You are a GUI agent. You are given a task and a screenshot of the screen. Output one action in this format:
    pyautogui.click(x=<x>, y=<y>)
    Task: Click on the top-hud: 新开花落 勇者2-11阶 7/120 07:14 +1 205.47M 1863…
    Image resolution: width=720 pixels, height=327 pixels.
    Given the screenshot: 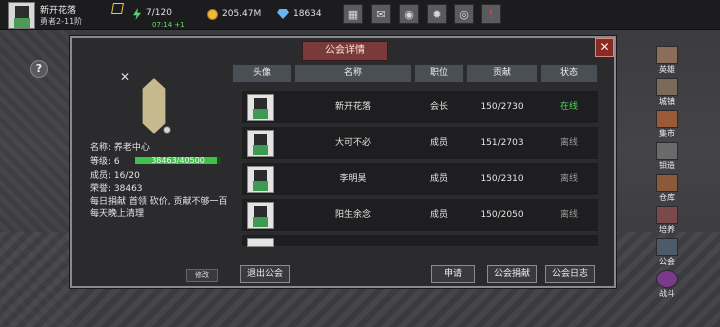 What is the action you would take?
    pyautogui.click(x=360, y=15)
    